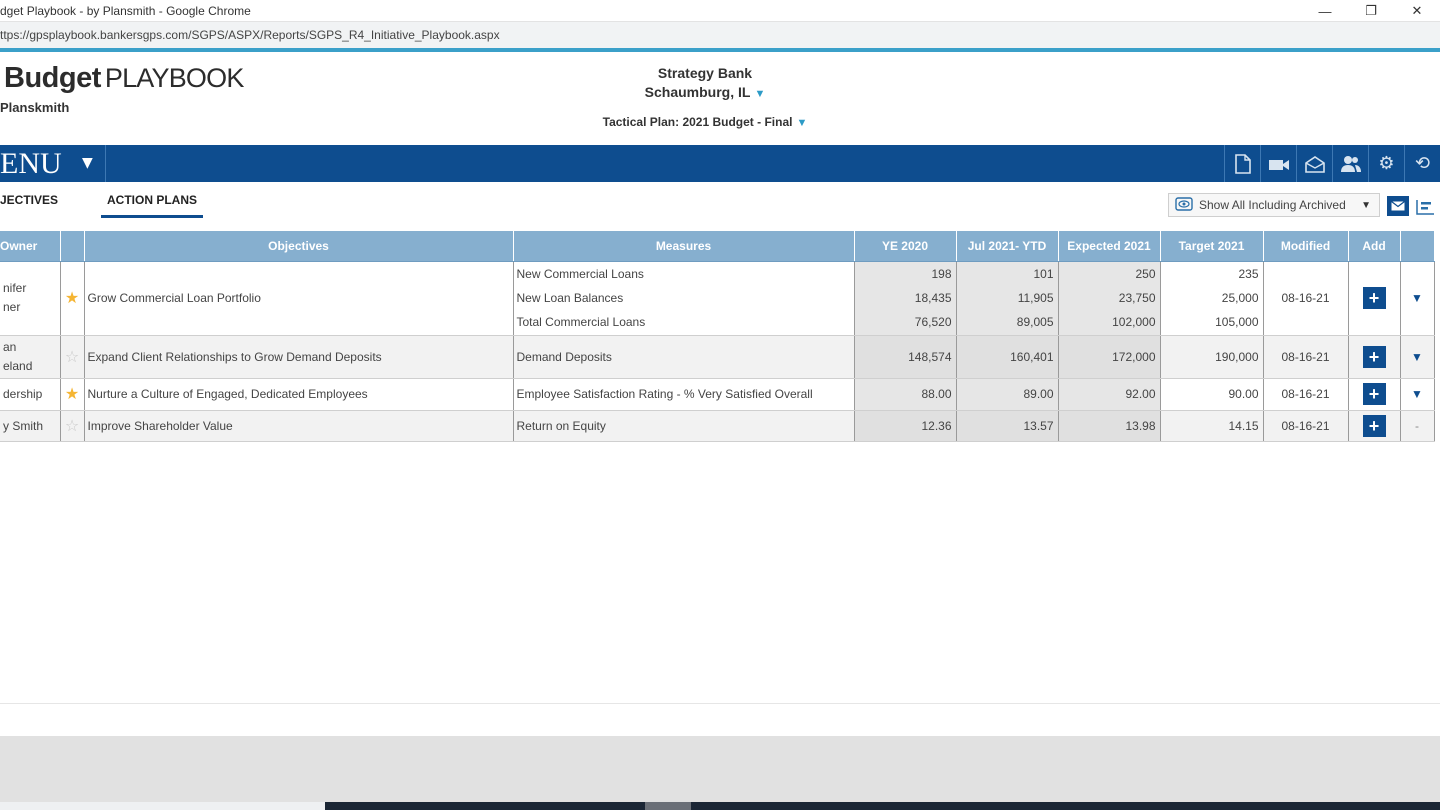  What do you see at coordinates (1007, 246) in the screenshot?
I see `column-header-jul-2021-ytd: Jul 2021- YTD` at bounding box center [1007, 246].